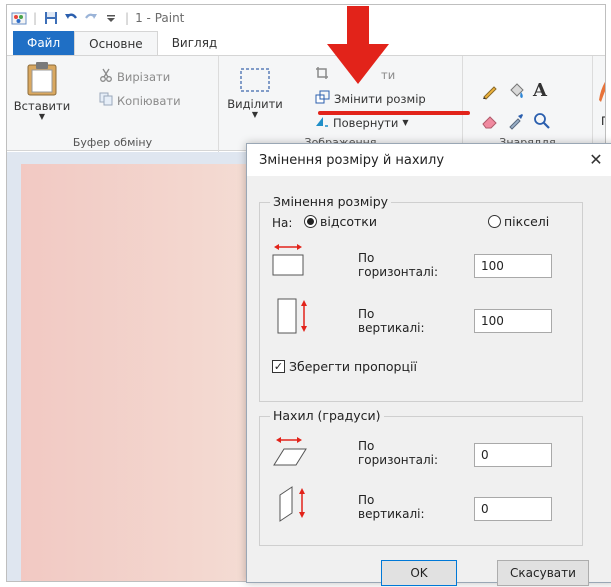 The width and height of the screenshot is (611, 587). I want to click on vertical-skew-icon, so click(294, 504).